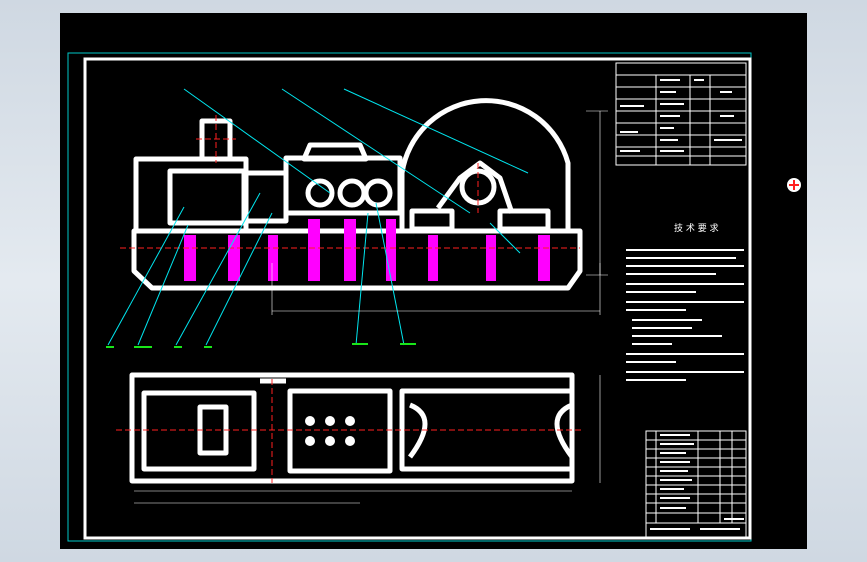 The height and width of the screenshot is (562, 867). What do you see at coordinates (207, 197) in the screenshot?
I see `motor-end` at bounding box center [207, 197].